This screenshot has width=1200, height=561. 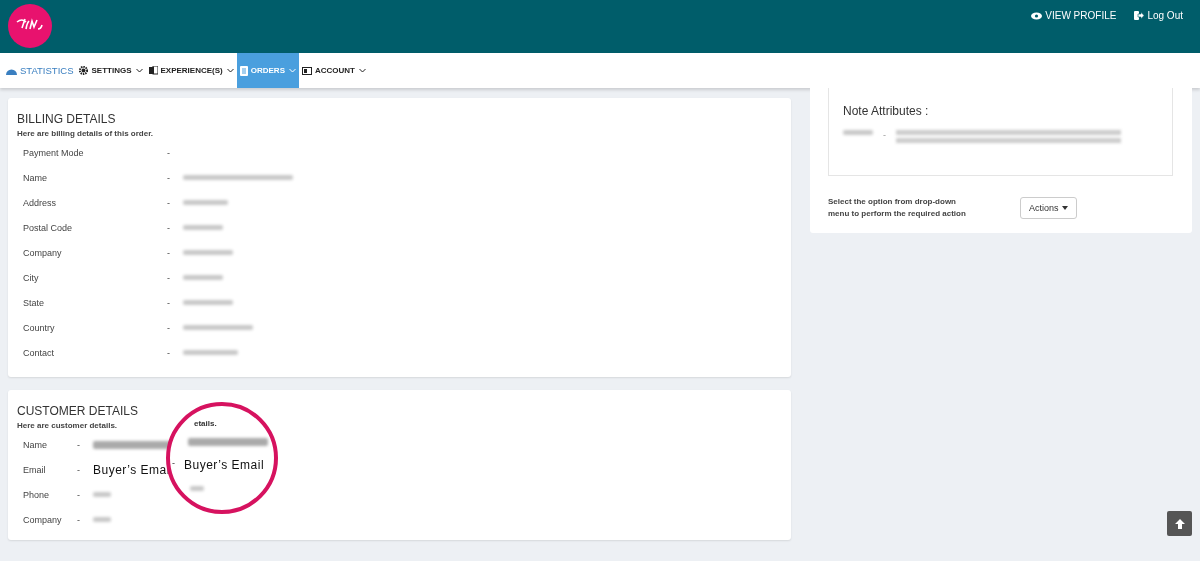 What do you see at coordinates (30, 26) in the screenshot?
I see `livmo-logo` at bounding box center [30, 26].